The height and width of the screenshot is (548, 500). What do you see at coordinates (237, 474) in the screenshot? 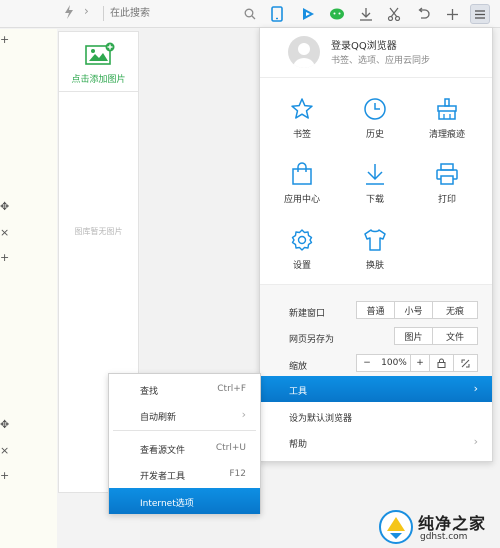
I see `devtools-shortcut: F12` at bounding box center [237, 474].